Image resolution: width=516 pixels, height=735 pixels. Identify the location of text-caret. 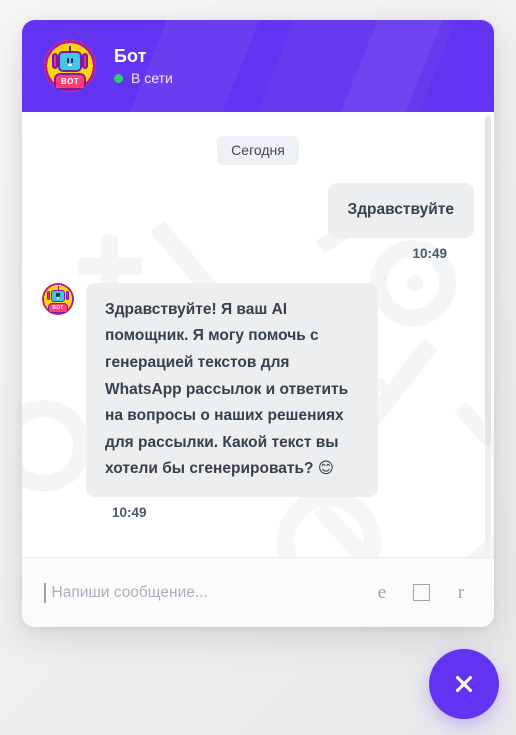
(45, 592).